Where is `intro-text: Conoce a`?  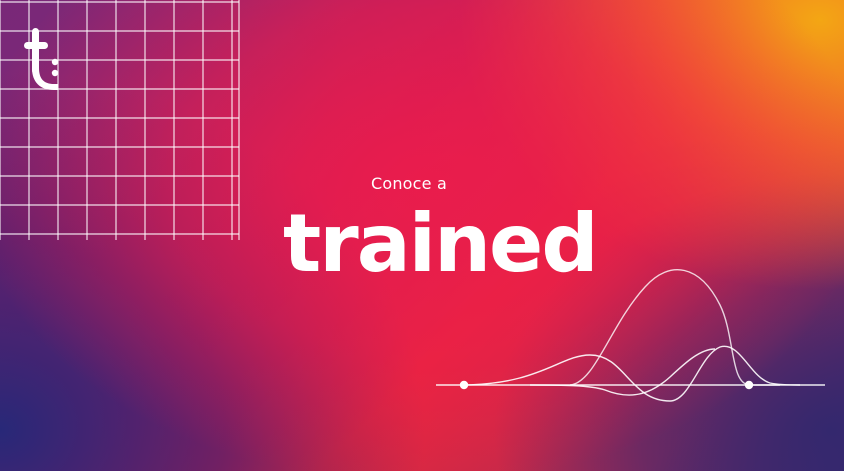
intro-text: Conoce a is located at coordinates (409, 183).